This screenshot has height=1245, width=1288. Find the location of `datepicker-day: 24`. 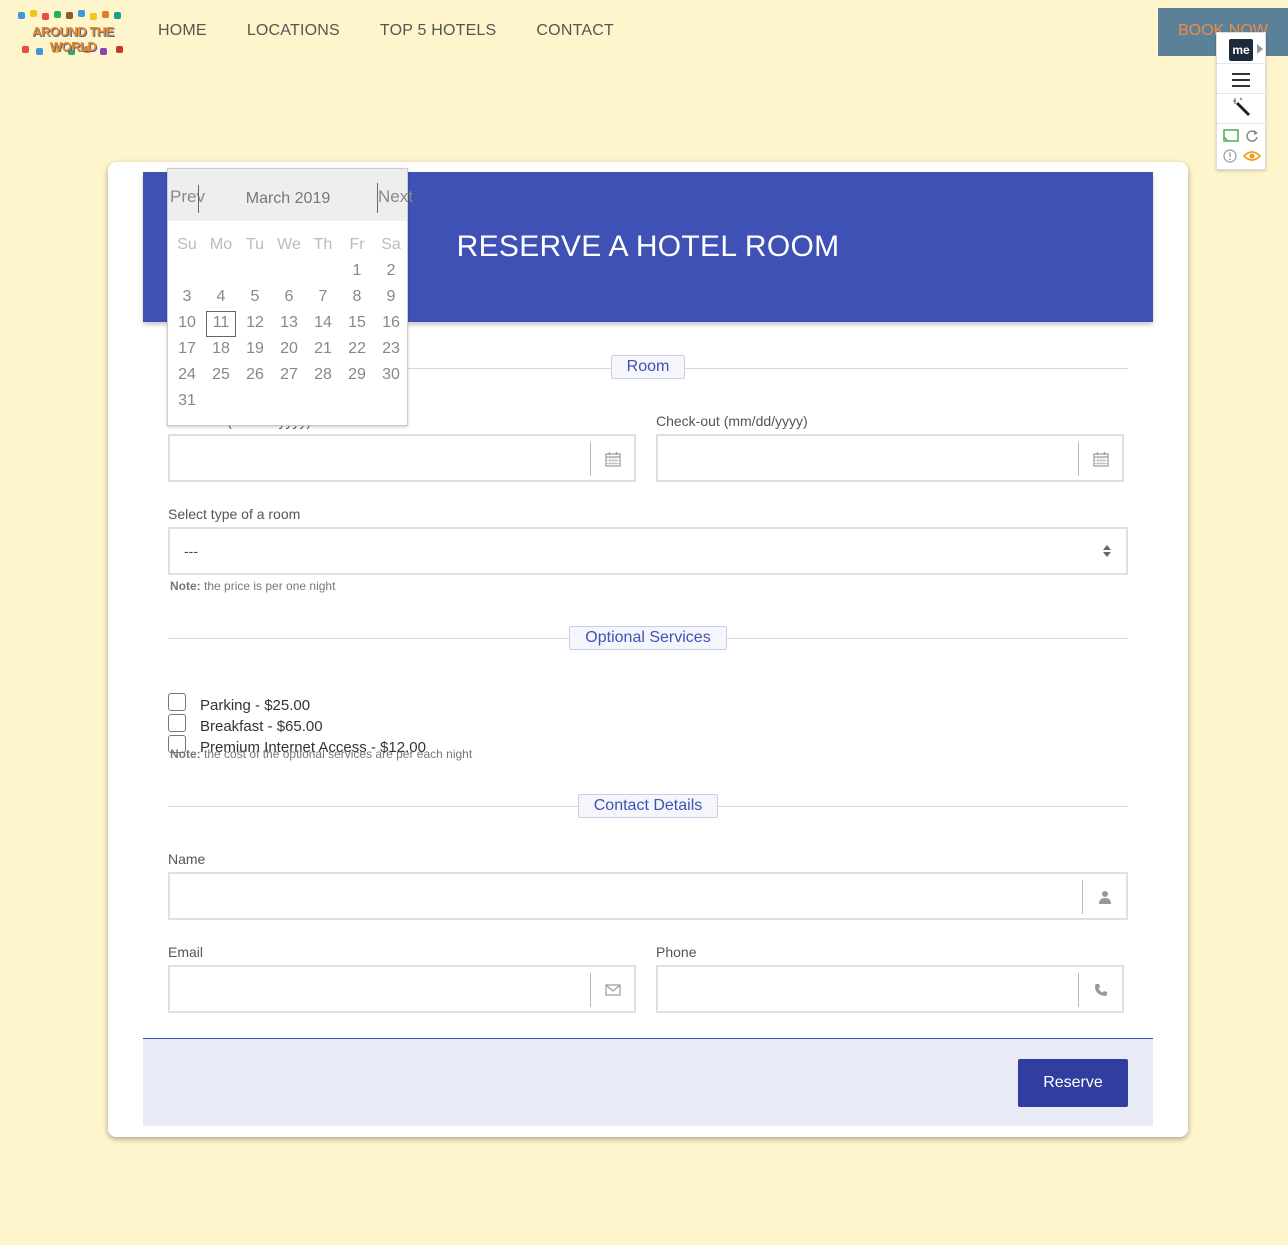

datepicker-day: 24 is located at coordinates (187, 376).